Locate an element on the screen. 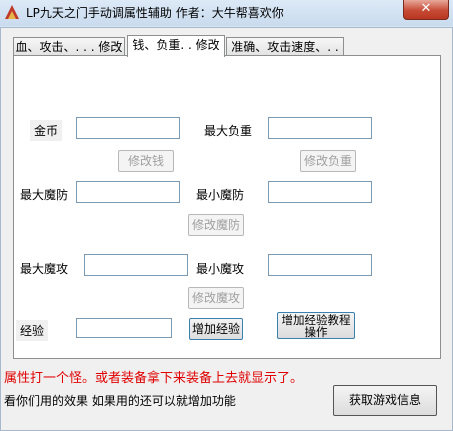 This screenshot has width=453, height=431. max-mdef-label: 最大魔防 is located at coordinates (44, 195).